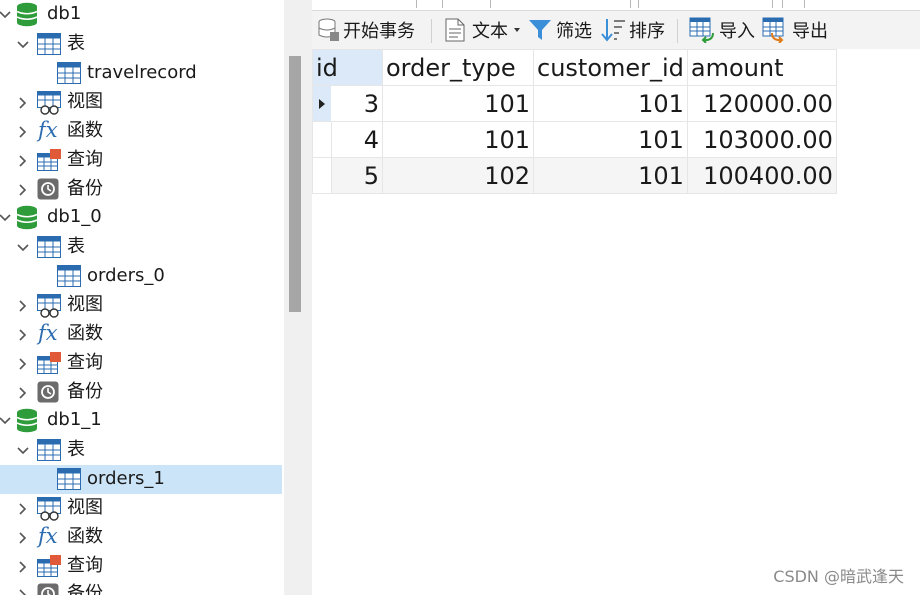 This screenshot has height=595, width=920. Describe the element at coordinates (347, 103) in the screenshot. I see `cell-id: 3` at that location.